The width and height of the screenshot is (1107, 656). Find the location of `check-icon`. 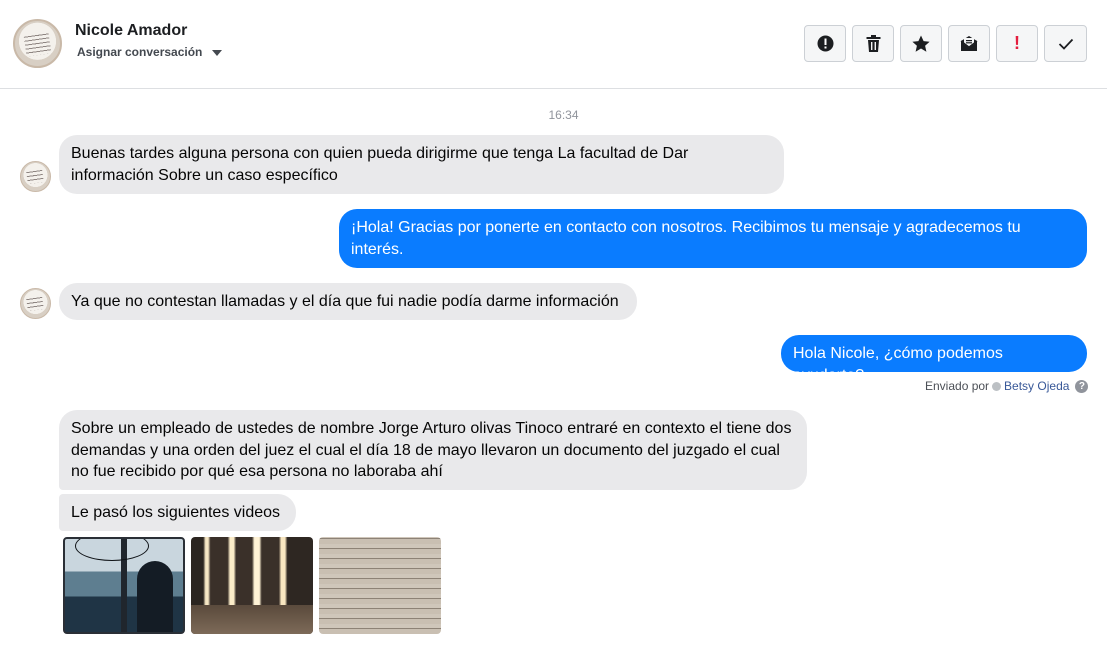

check-icon is located at coordinates (1065, 44).